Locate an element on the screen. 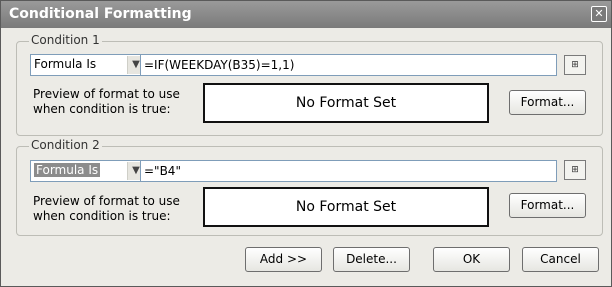 The width and height of the screenshot is (612, 287). condition-2-type-select: Formula Is ▼ is located at coordinates (88, 171).